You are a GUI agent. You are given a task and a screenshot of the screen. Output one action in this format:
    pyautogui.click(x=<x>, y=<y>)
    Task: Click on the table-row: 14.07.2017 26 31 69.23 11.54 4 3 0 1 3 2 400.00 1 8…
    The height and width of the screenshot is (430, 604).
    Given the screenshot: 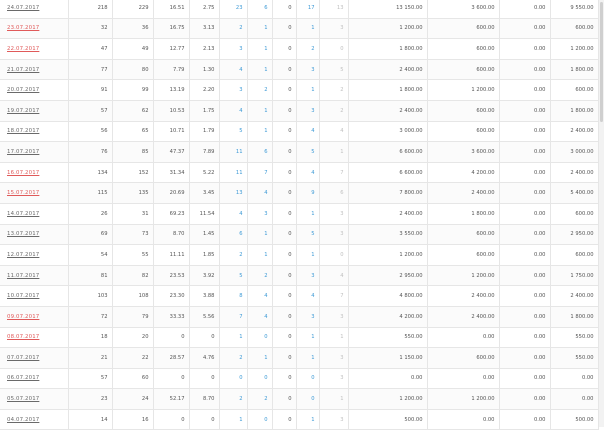 What is the action you would take?
    pyautogui.click(x=299, y=213)
    